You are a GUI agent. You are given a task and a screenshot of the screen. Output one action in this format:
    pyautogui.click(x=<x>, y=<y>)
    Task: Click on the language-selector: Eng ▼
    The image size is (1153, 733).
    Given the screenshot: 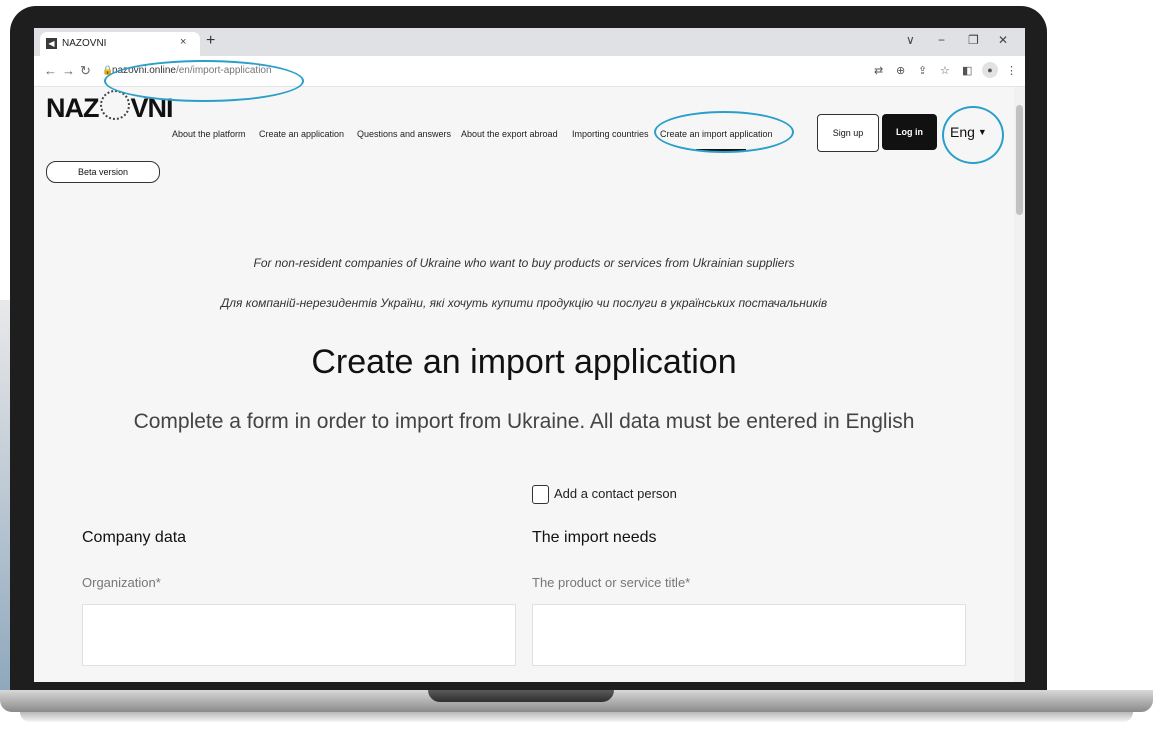 What is the action you would take?
    pyautogui.click(x=968, y=132)
    